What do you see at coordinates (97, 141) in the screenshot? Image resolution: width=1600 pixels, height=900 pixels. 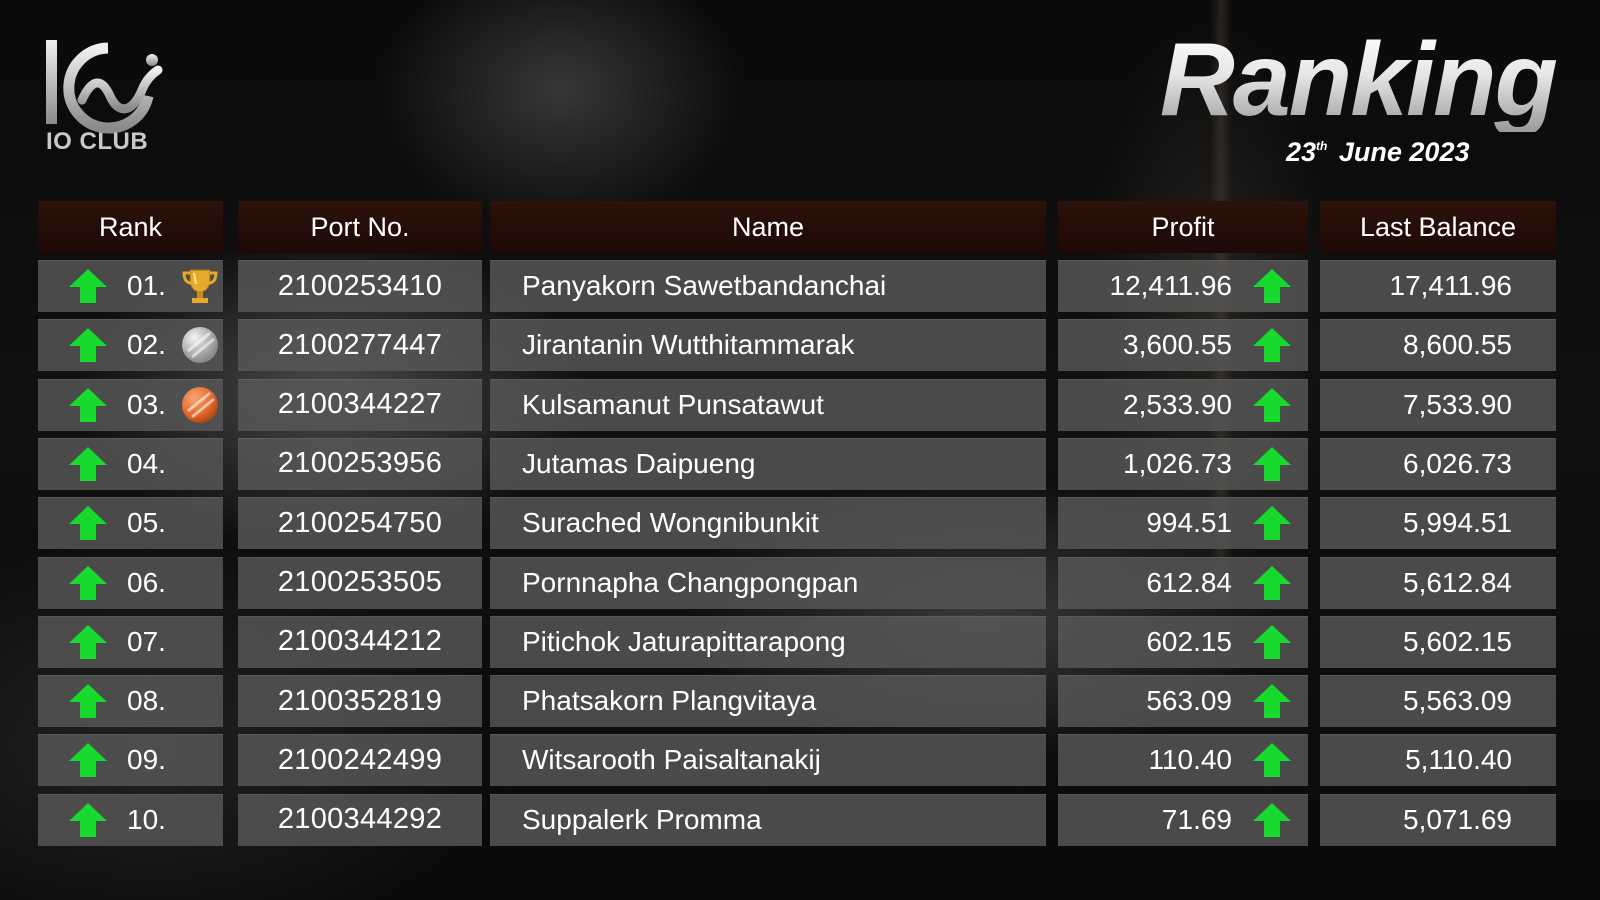 I see `brand-name: IO CLUB` at bounding box center [97, 141].